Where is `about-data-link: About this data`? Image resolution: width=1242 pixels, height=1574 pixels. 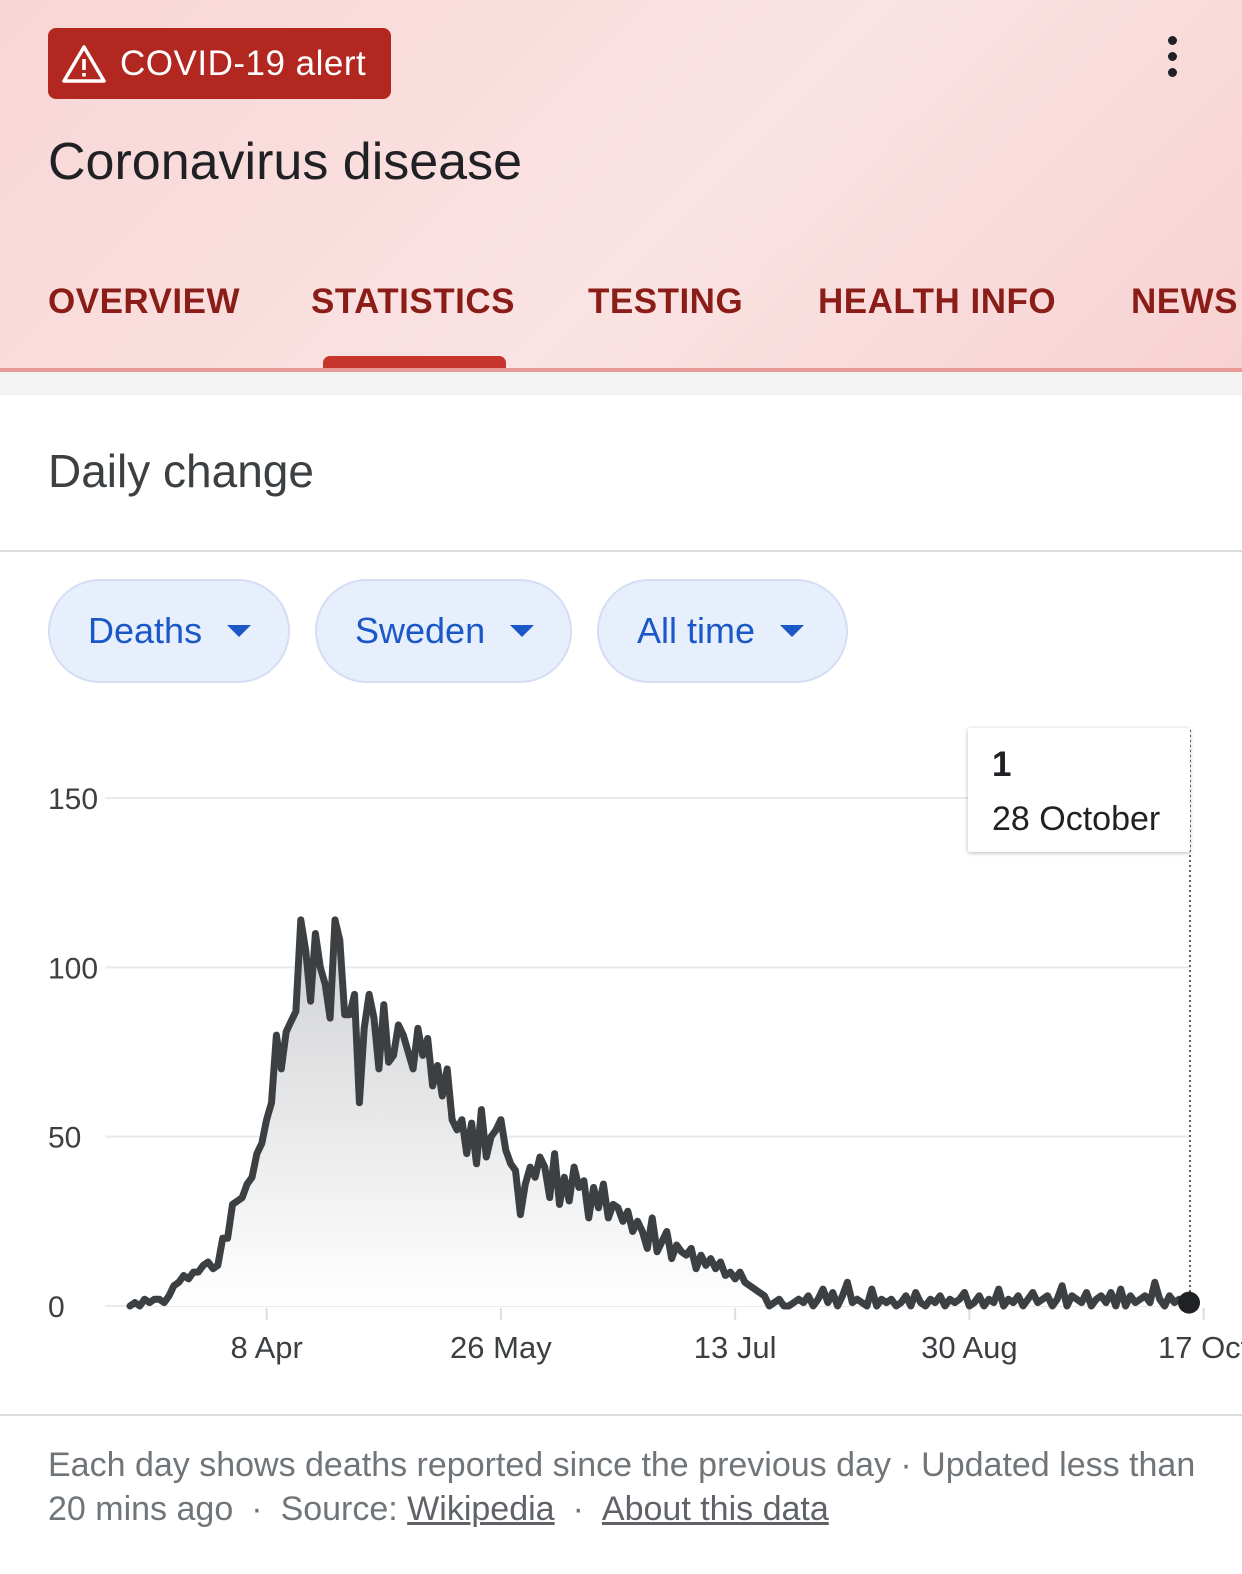 about-data-link: About this data is located at coordinates (715, 1509).